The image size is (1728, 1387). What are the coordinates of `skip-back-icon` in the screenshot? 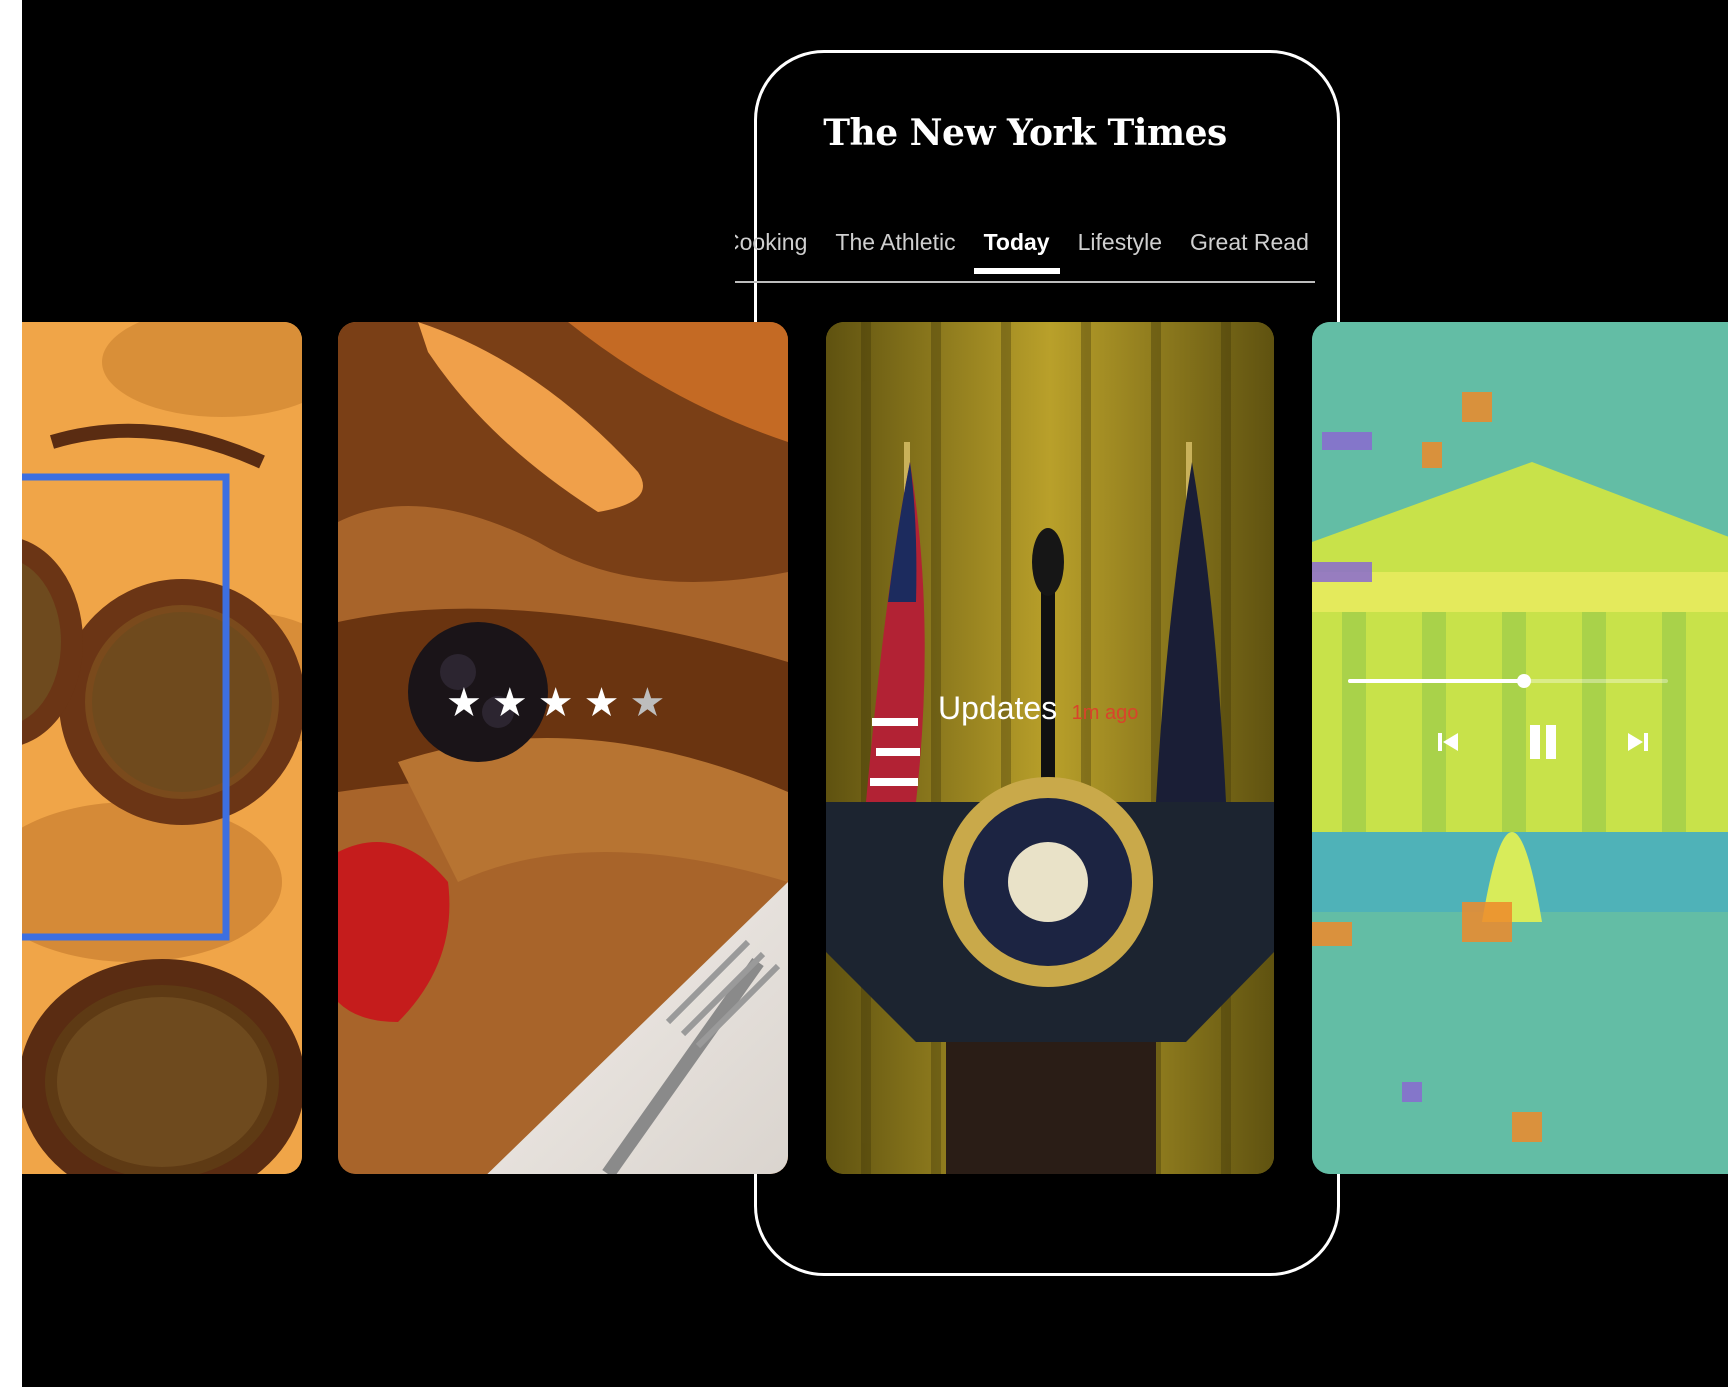 It's located at (1448, 742).